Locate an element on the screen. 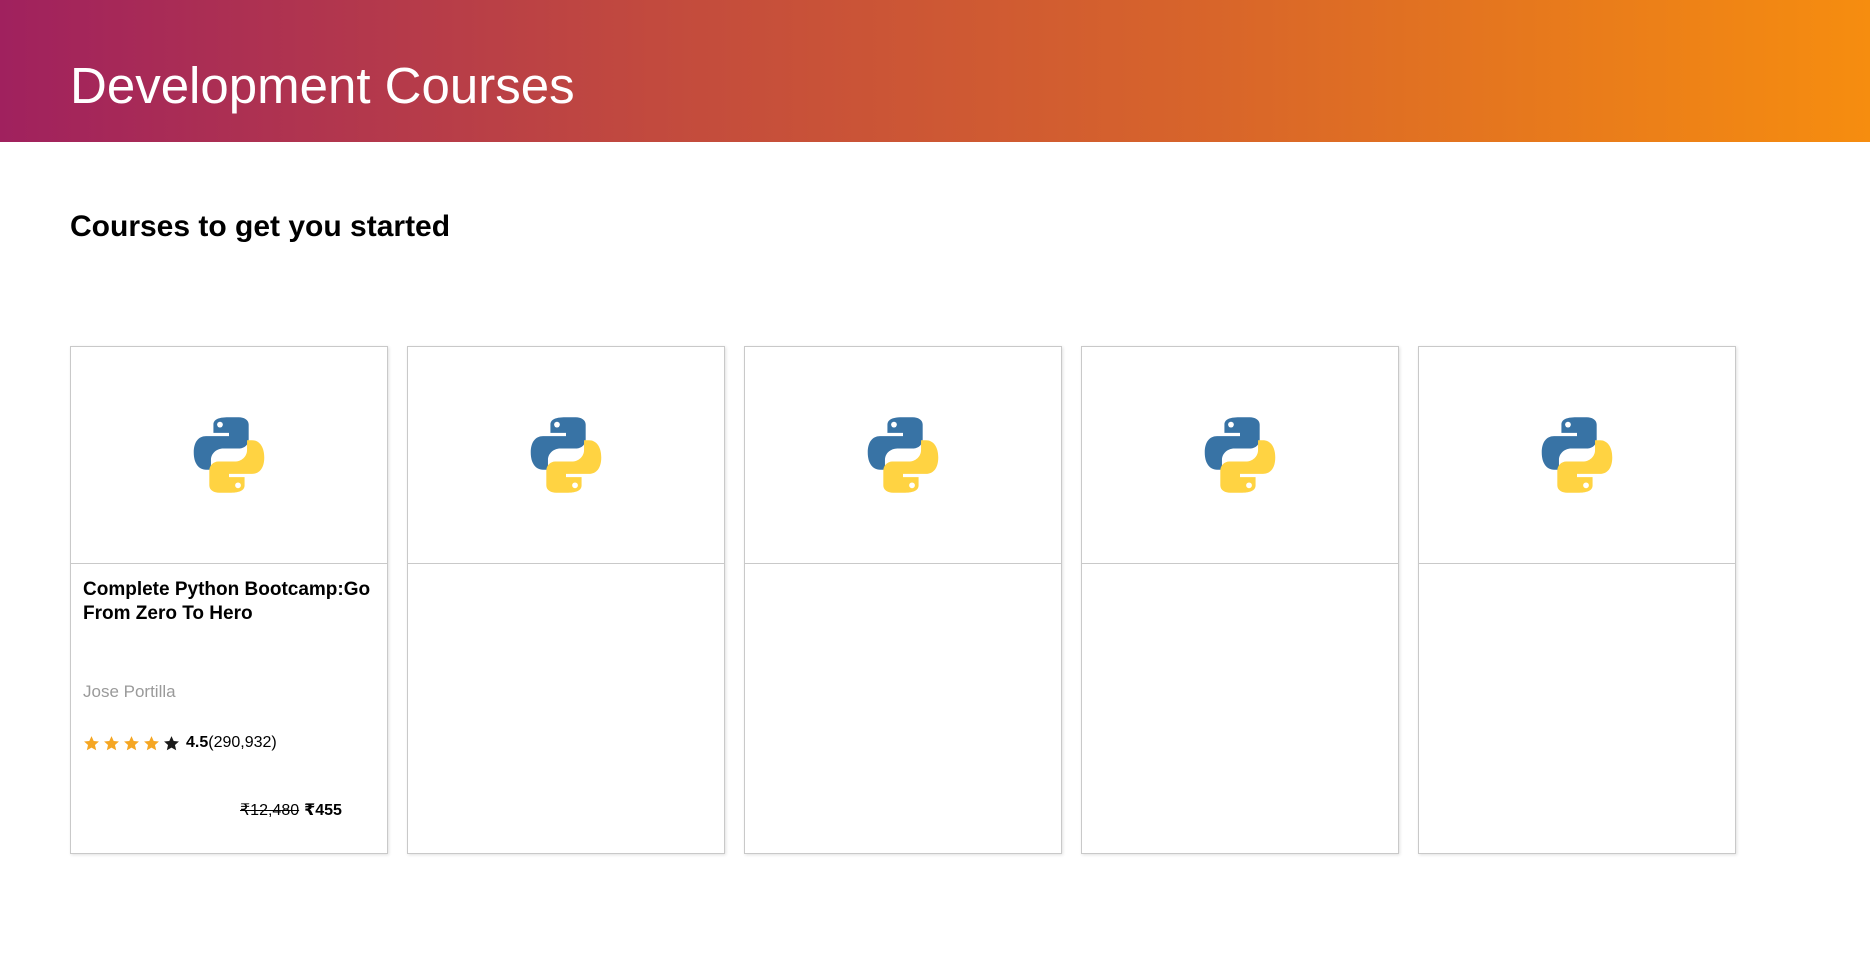 The height and width of the screenshot is (956, 1870). rating-count: (290,932) is located at coordinates (242, 742).